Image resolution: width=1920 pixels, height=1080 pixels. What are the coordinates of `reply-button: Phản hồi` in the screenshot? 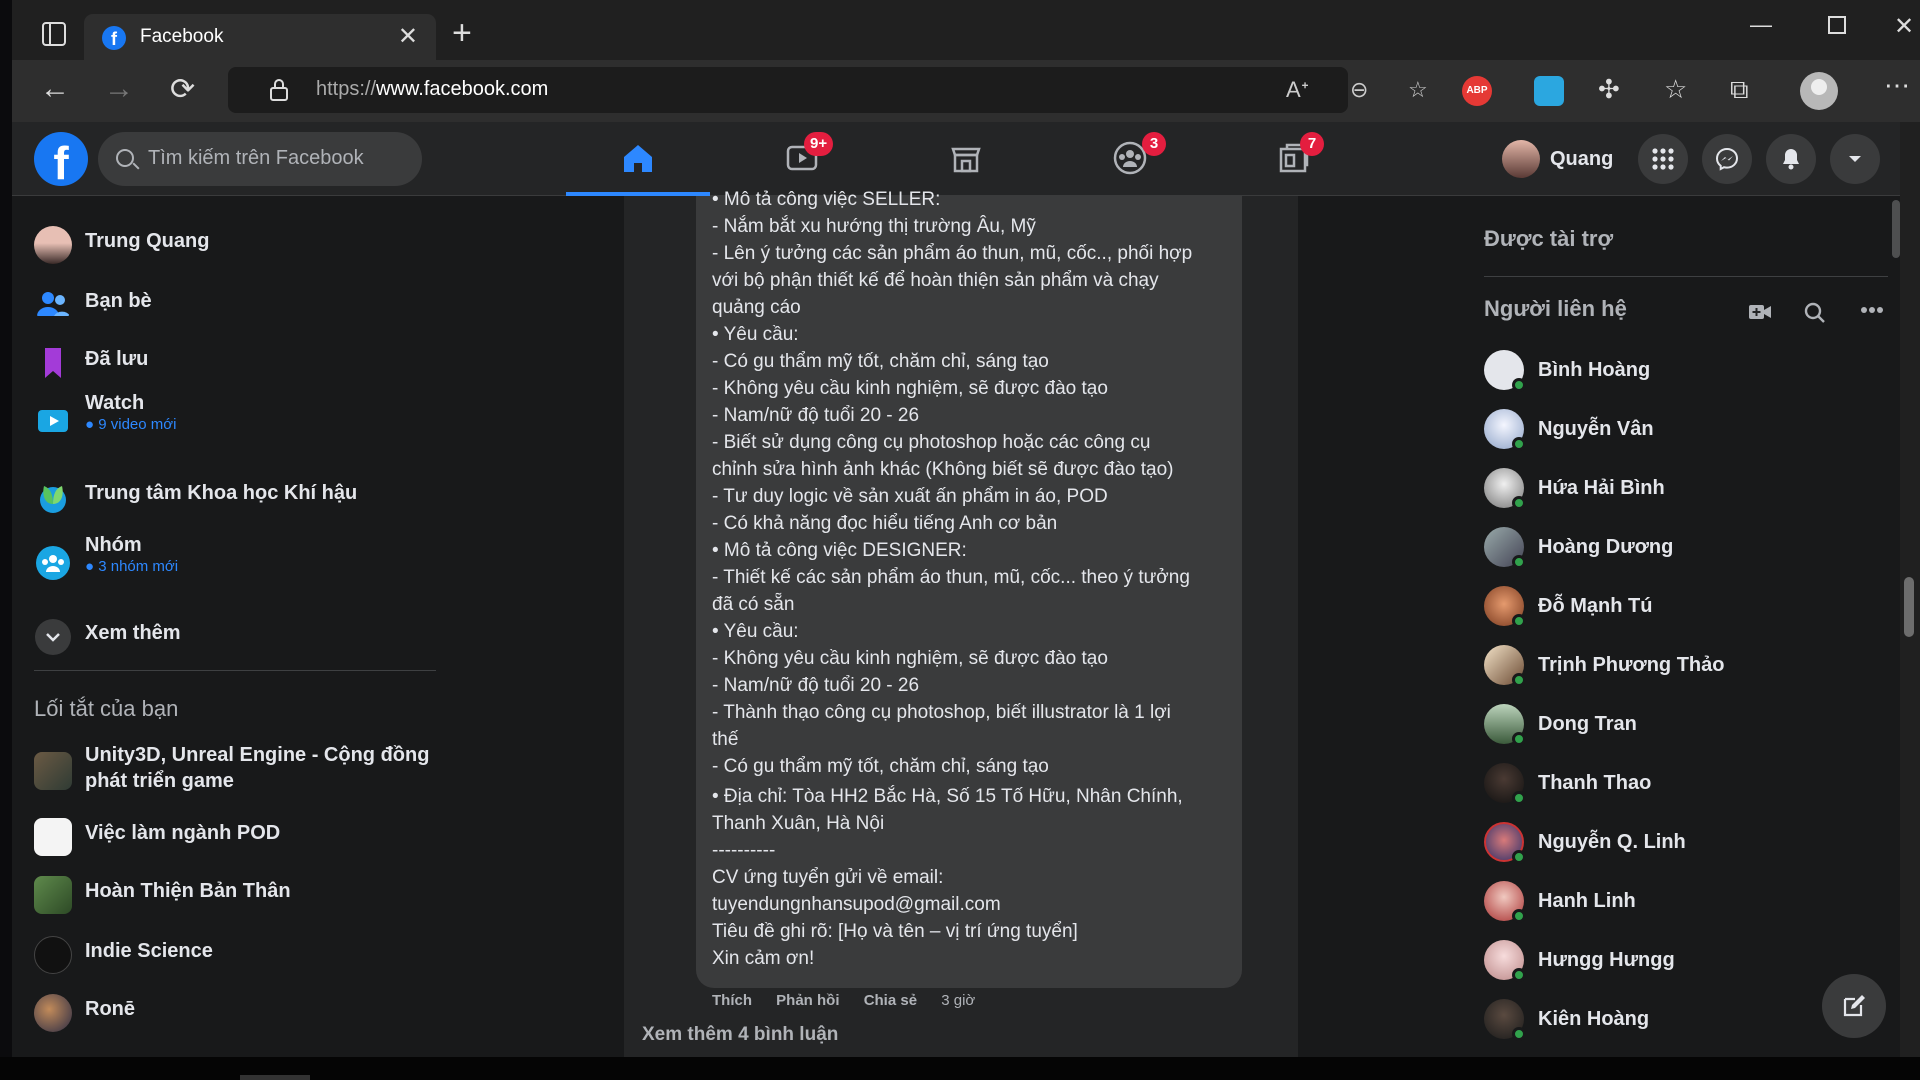 It's located at (807, 1000).